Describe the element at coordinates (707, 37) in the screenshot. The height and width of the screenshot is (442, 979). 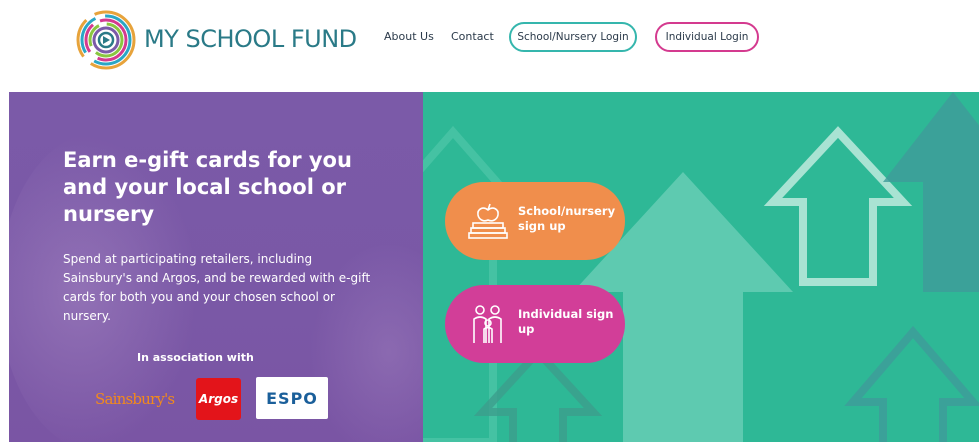
I see `individual-login-button: Individual Login` at that location.